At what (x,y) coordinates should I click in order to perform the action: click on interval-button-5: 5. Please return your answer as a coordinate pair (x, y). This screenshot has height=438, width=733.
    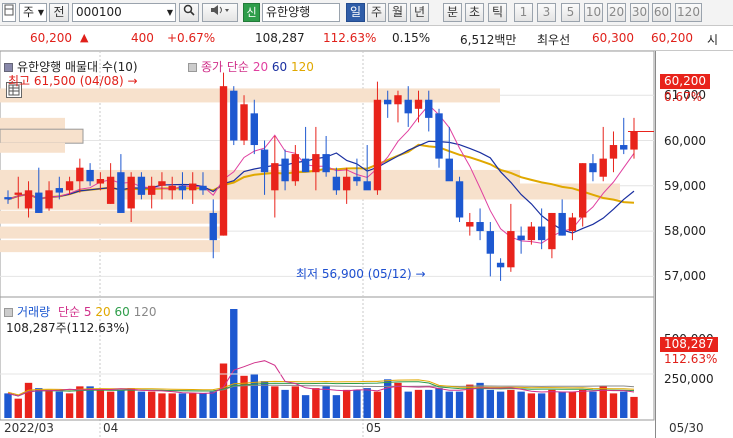
    Looking at the image, I should click on (570, 12).